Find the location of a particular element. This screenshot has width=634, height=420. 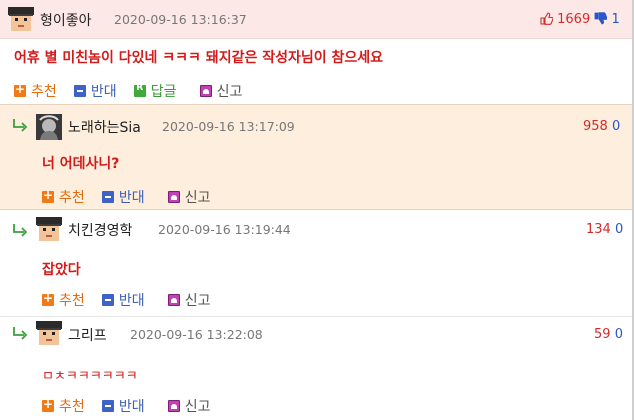

comment-timestamp: 2020-09-16 13:16:37 is located at coordinates (180, 19).